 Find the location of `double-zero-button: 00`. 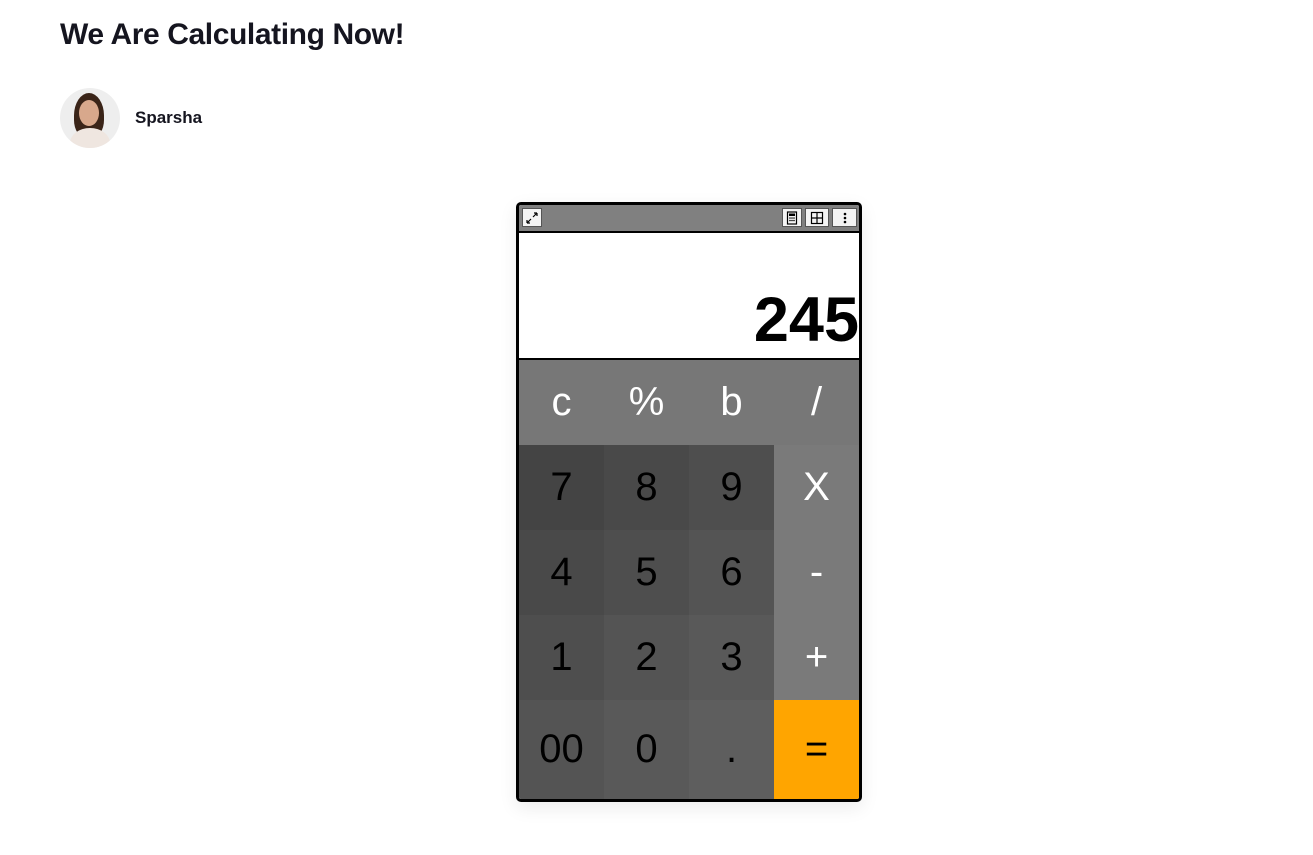

double-zero-button: 00 is located at coordinates (561, 749).